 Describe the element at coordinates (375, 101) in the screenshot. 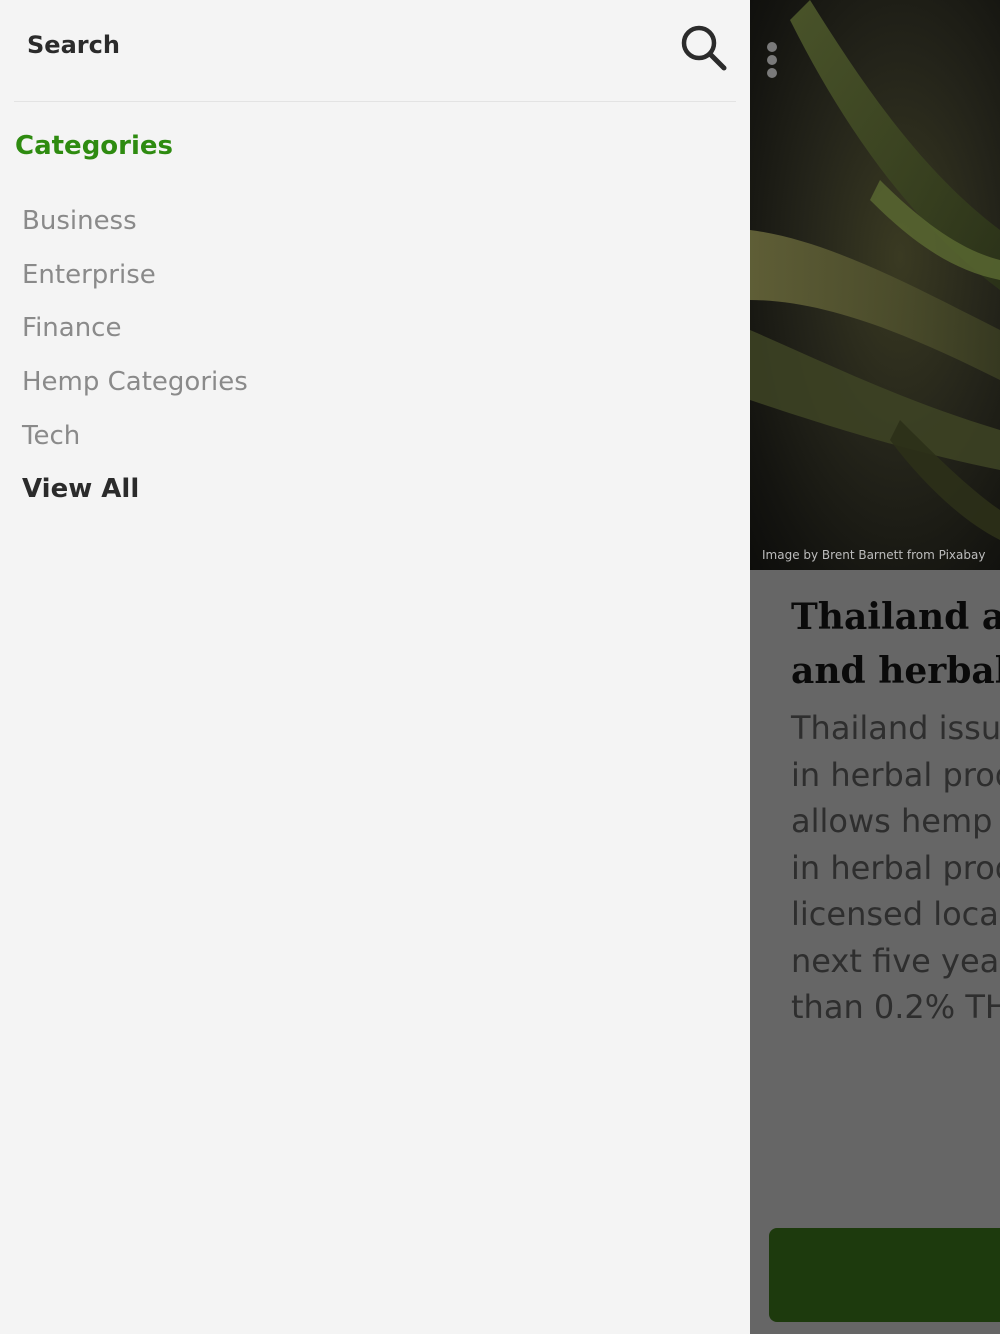

I see `divider` at that location.